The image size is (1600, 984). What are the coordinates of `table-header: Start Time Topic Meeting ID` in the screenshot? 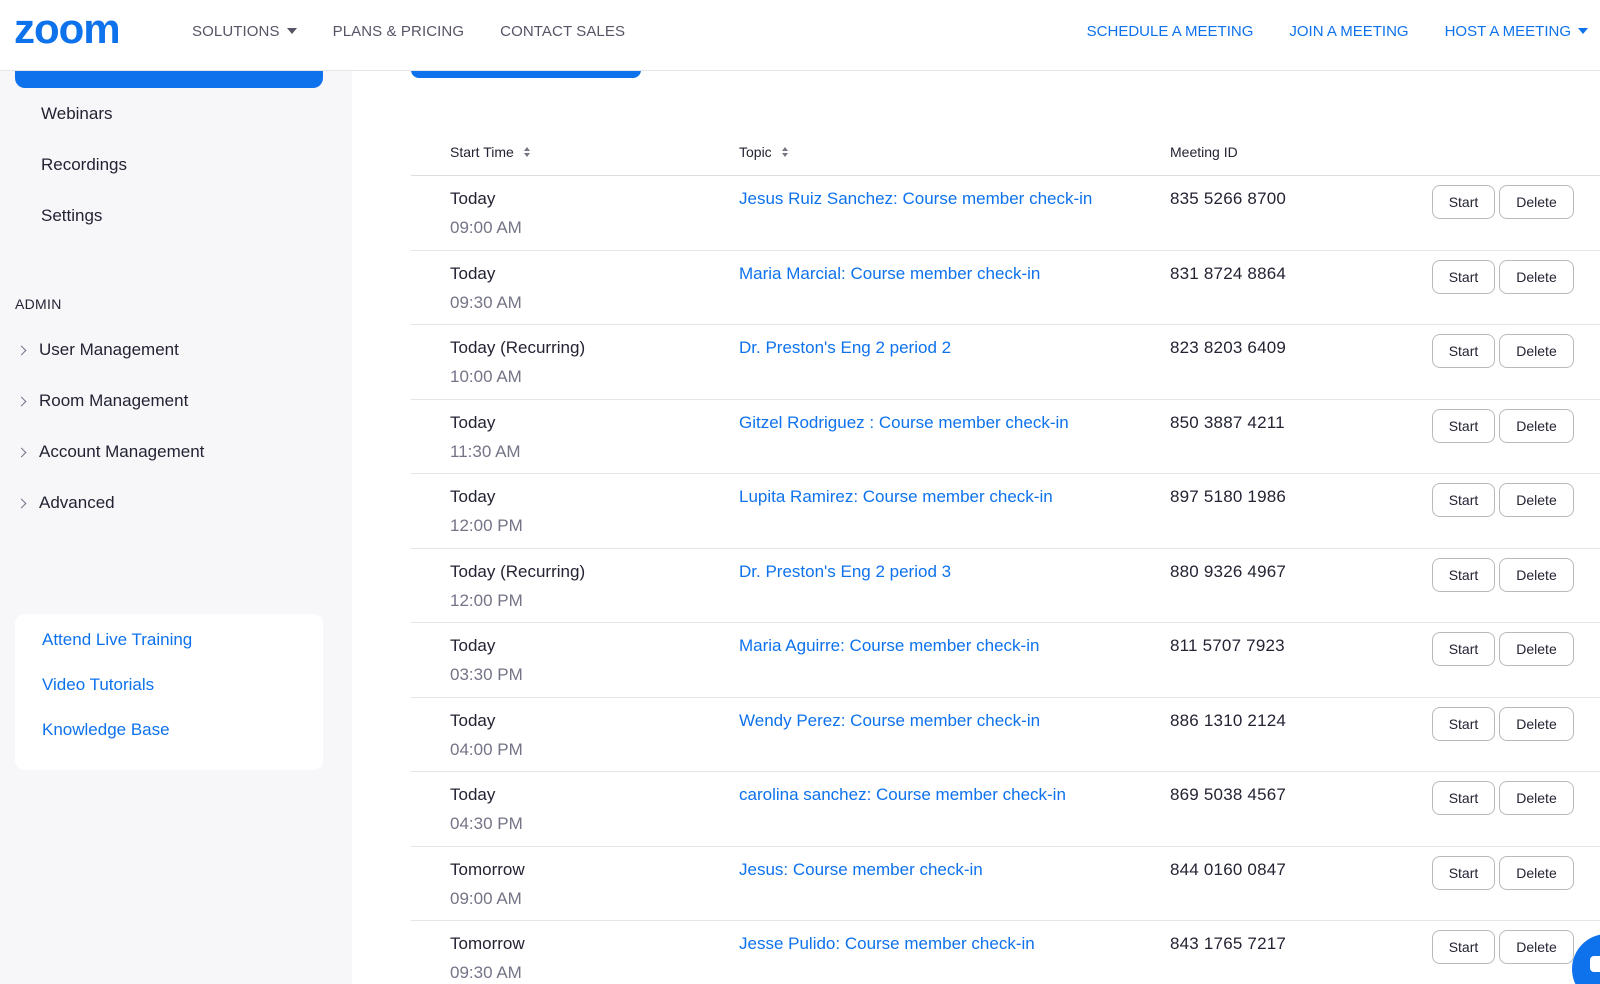 It's located at (1005, 151).